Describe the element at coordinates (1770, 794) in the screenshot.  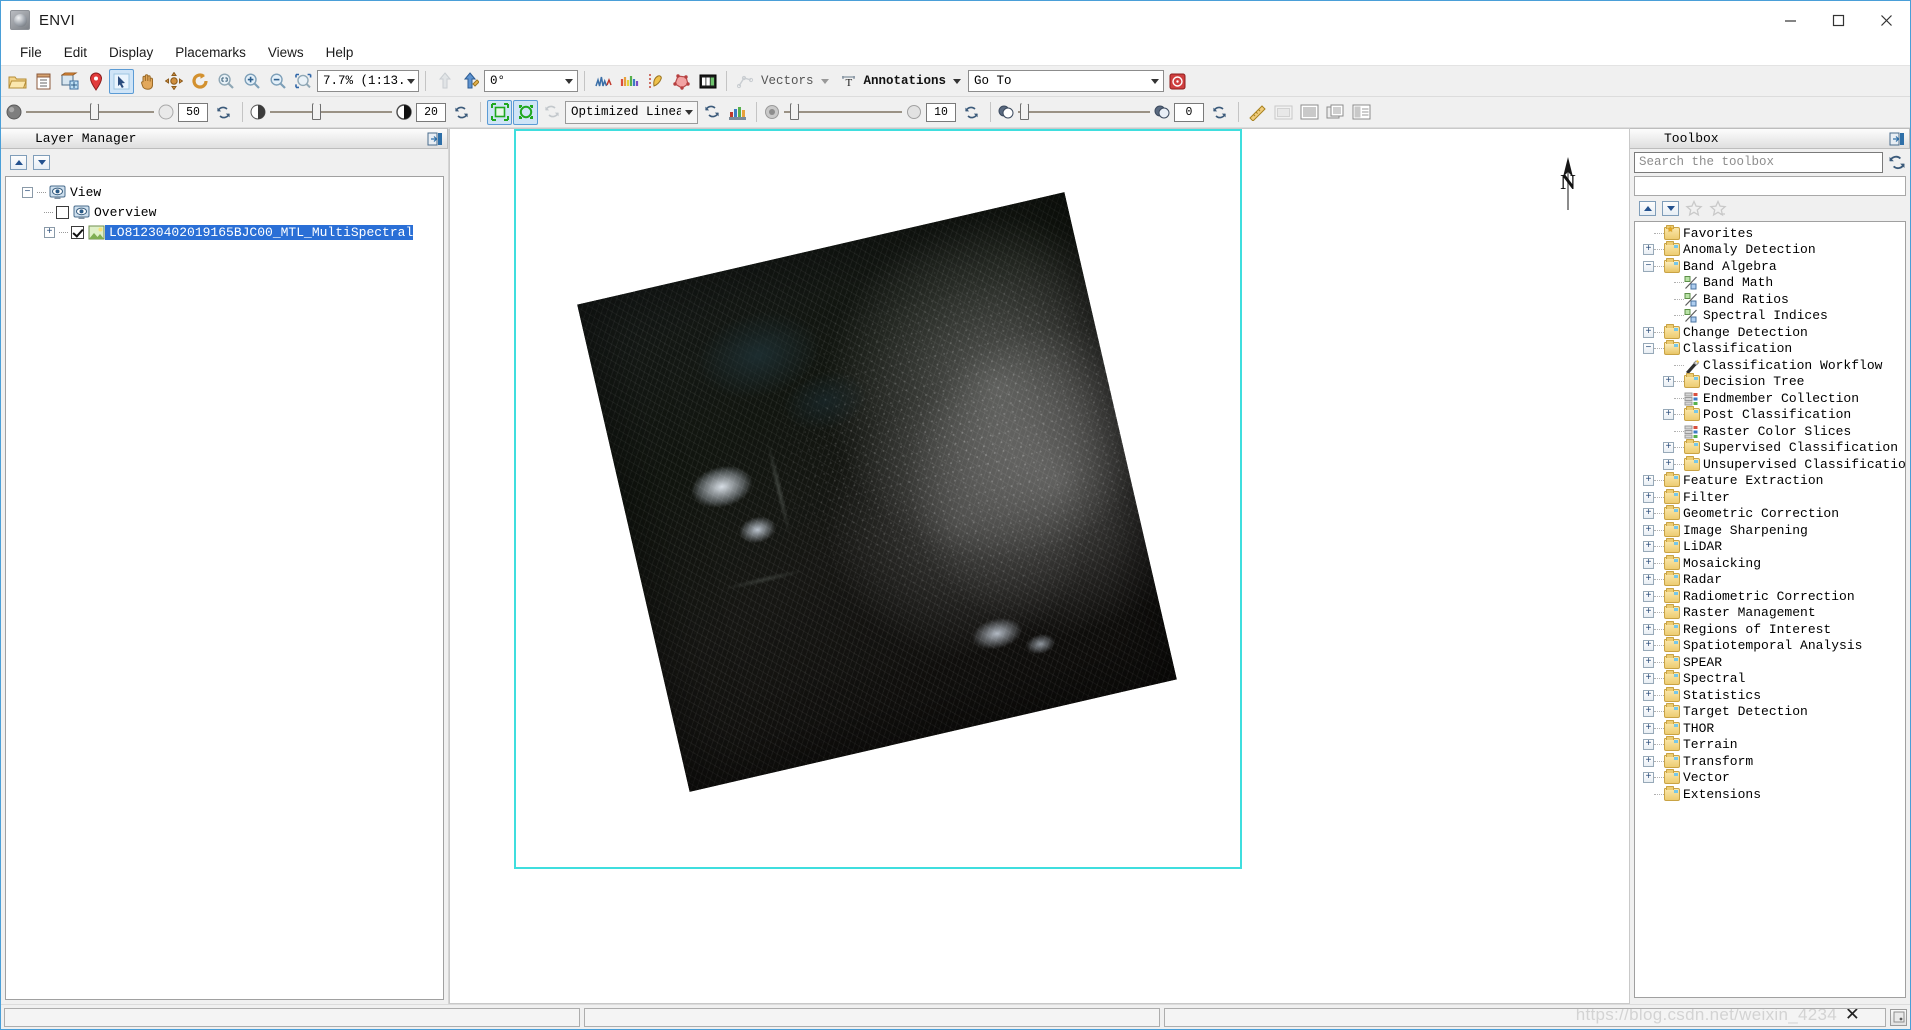
I see `toolbox-item-extensions: Extensions` at that location.